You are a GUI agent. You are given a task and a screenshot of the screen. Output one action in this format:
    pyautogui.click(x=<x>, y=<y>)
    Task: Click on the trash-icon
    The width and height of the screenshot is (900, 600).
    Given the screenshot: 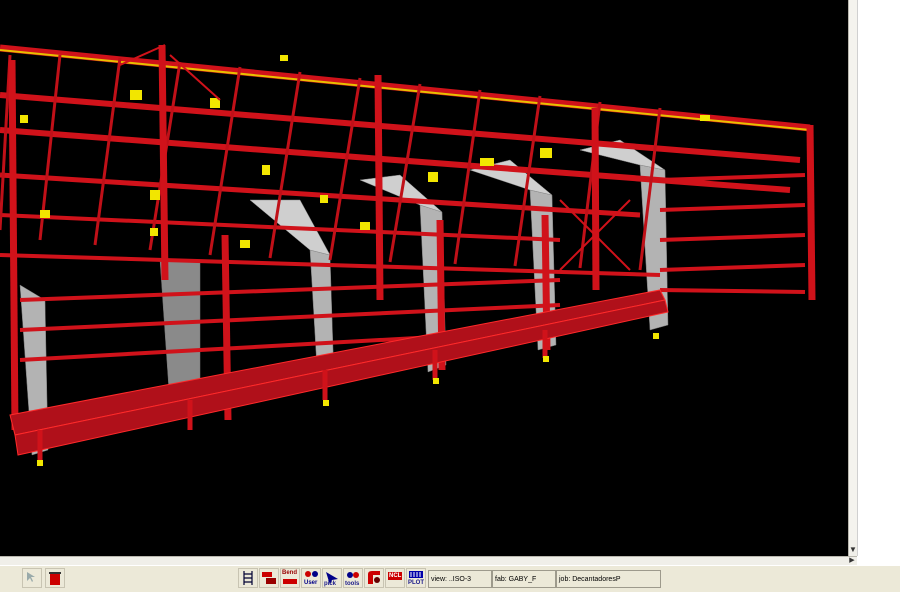 What is the action you would take?
    pyautogui.click(x=55, y=578)
    